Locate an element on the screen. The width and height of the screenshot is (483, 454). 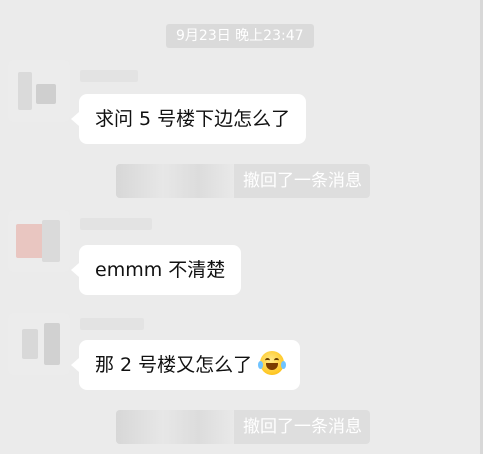
message-bubble: emmm 不清楚 is located at coordinates (156, 270).